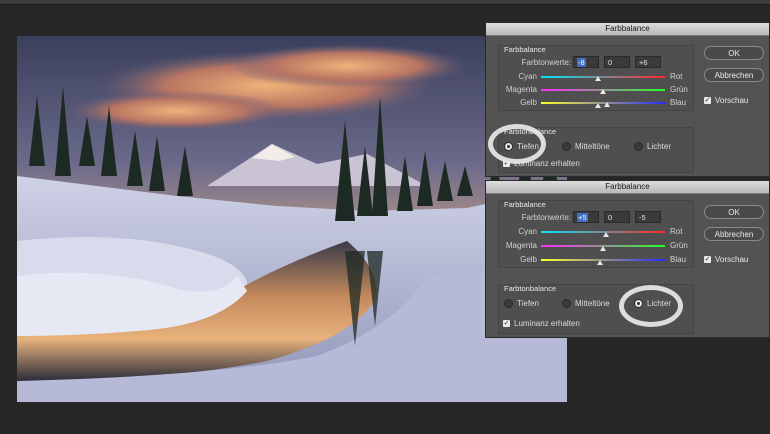  I want to click on app-menubar, so click(385, 2).